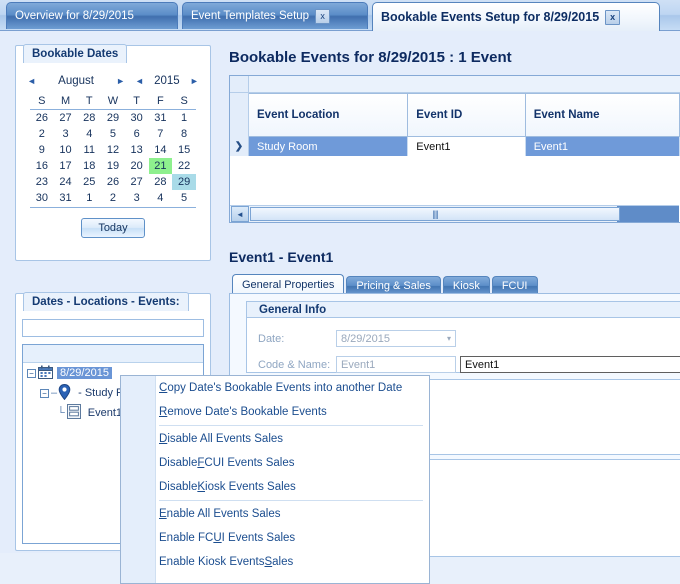  What do you see at coordinates (292, 562) in the screenshot?
I see `menu-item-enable-kiosk-events-sales: Enable Kiosk Events Sales` at bounding box center [292, 562].